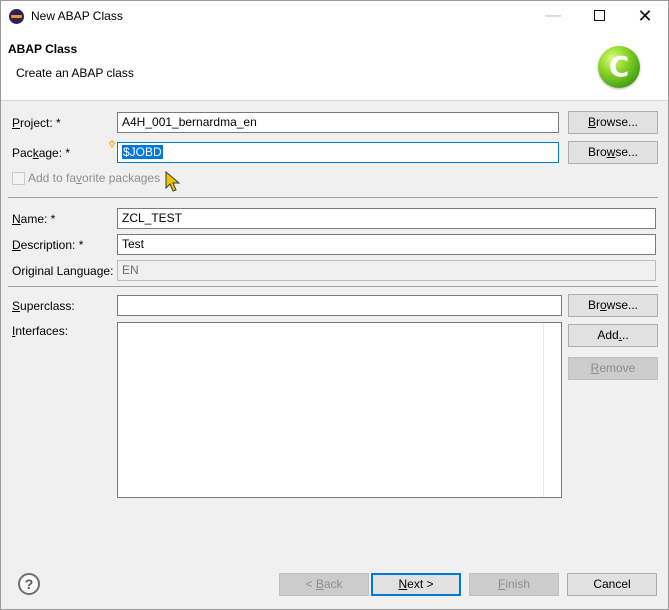 The image size is (669, 610). I want to click on page-subtitle: Create an ABAP class, so click(75, 73).